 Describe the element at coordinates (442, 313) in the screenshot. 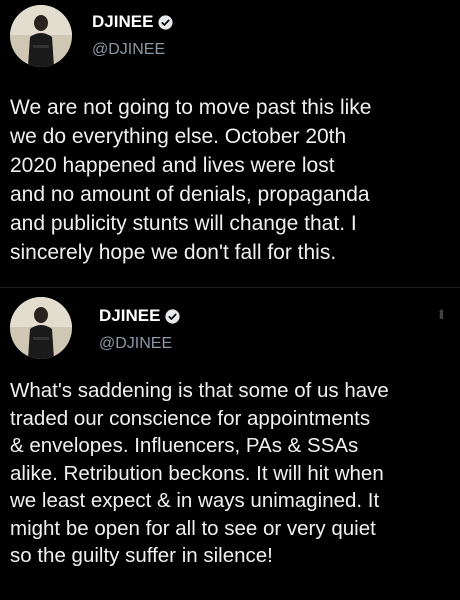

I see `more-options-icon: •••` at that location.